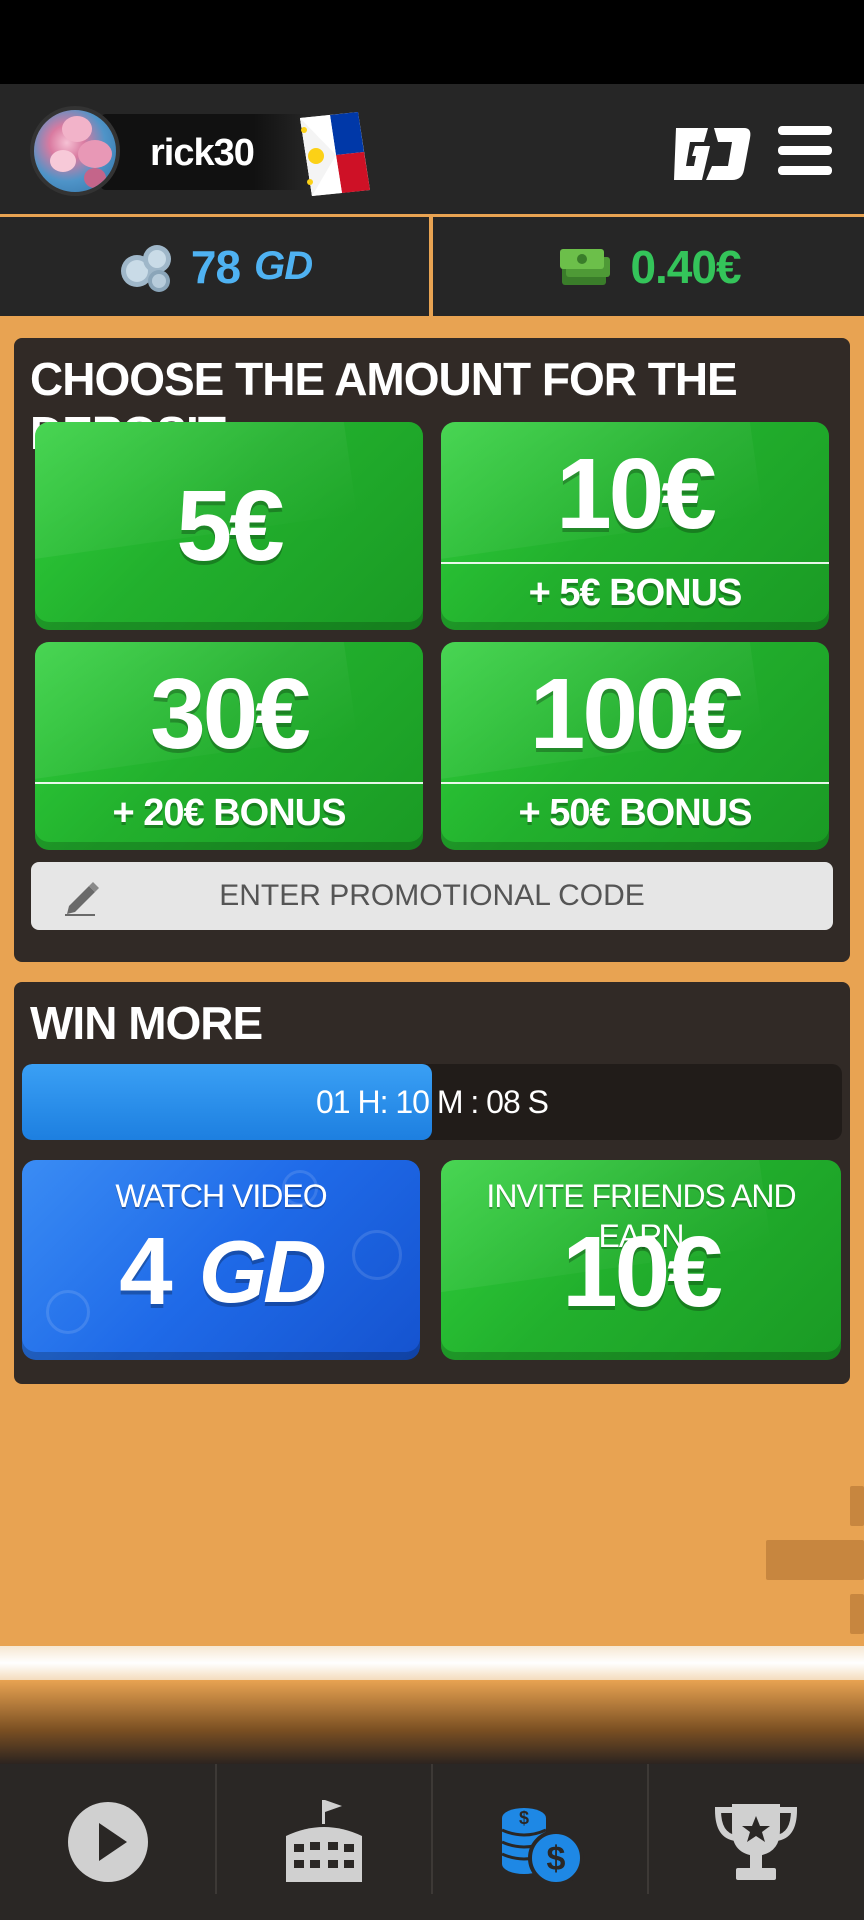  What do you see at coordinates (335, 154) in the screenshot?
I see `philippines-flag-icon` at bounding box center [335, 154].